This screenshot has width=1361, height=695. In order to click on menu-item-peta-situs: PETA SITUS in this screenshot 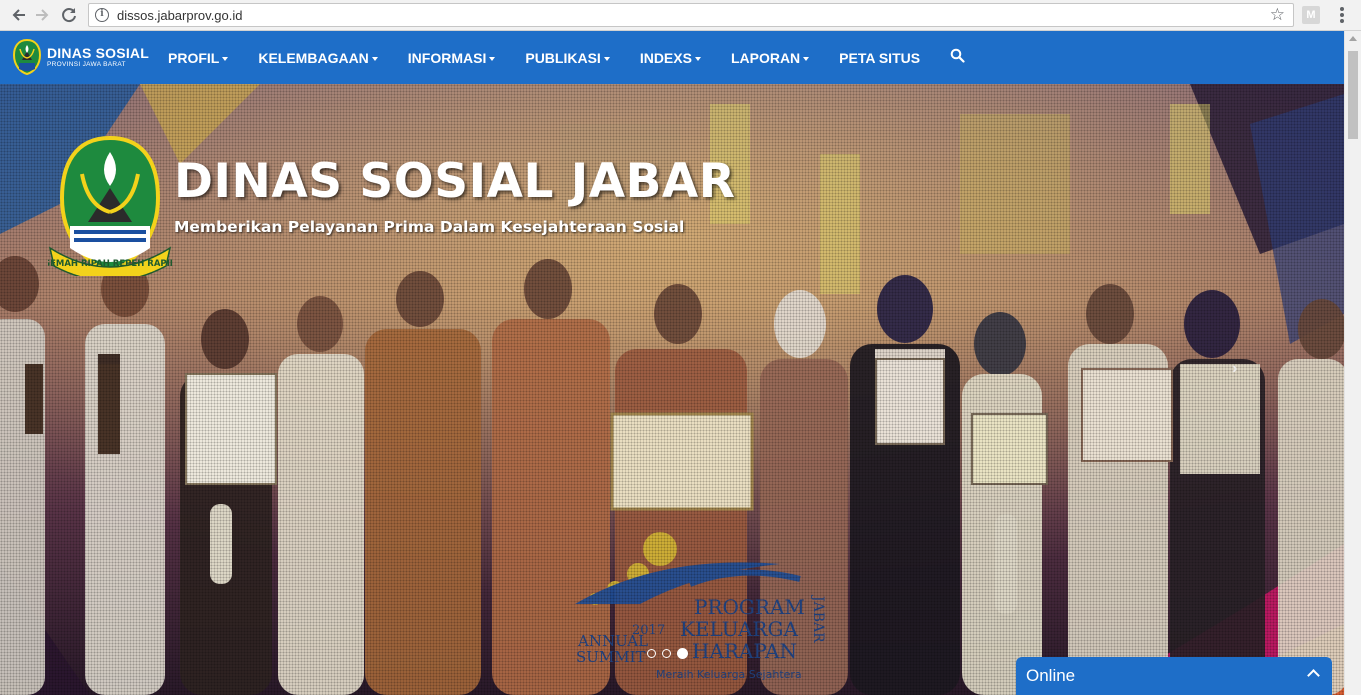, I will do `click(879, 58)`.